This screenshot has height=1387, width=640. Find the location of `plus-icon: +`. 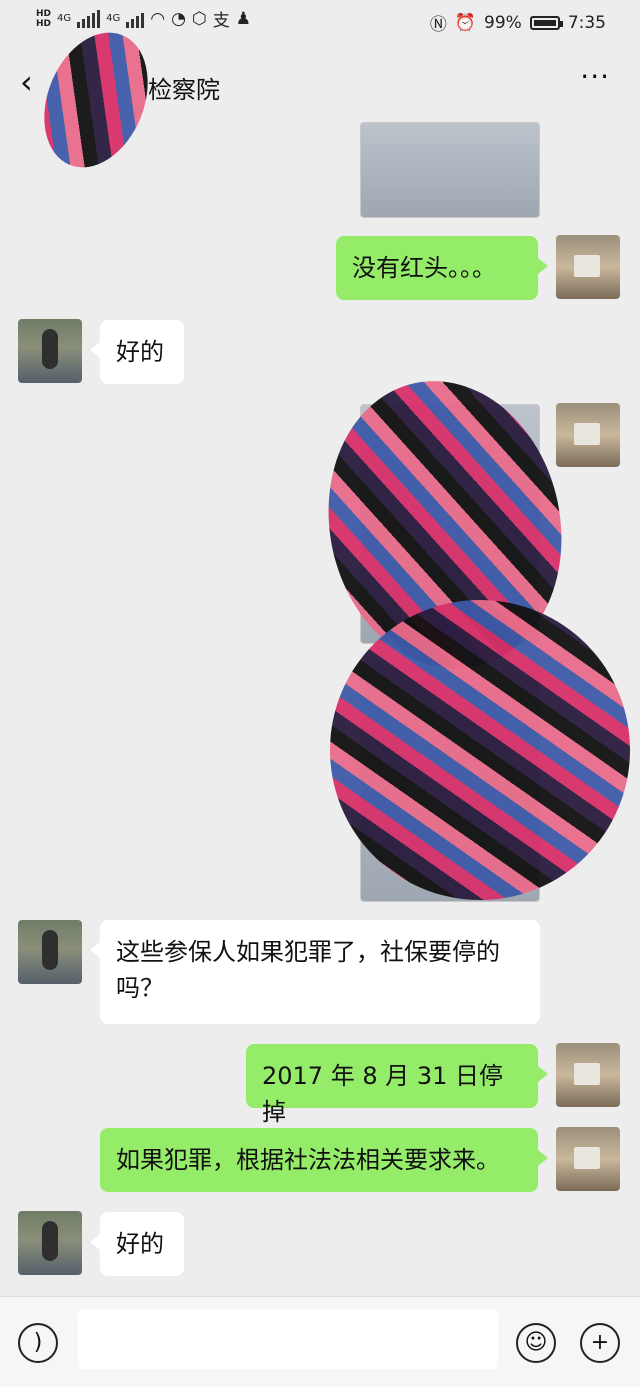

plus-icon: + is located at coordinates (600, 1343).